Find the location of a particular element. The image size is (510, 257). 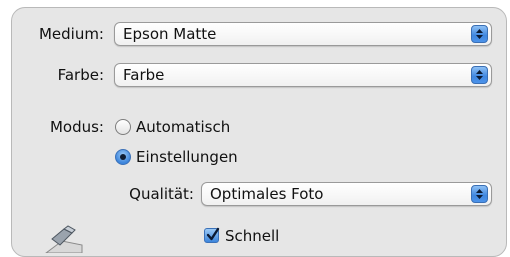

ink-cartridge-icon is located at coordinates (64, 239).